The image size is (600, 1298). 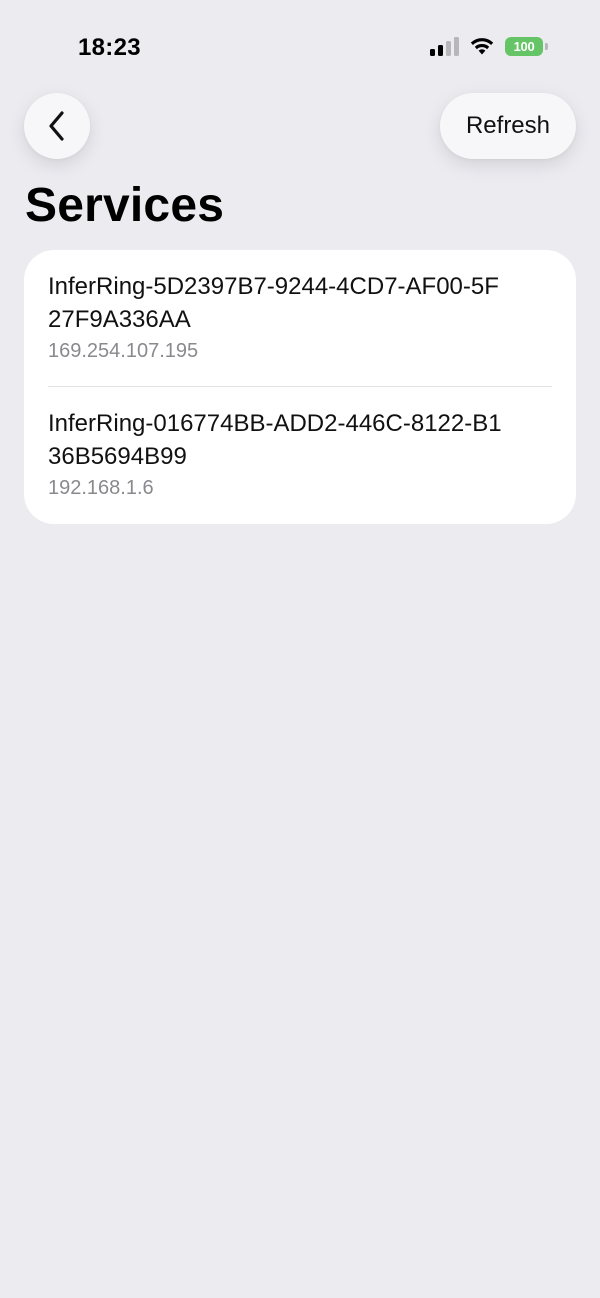 I want to click on cellular-signal-icon, so click(x=444, y=46).